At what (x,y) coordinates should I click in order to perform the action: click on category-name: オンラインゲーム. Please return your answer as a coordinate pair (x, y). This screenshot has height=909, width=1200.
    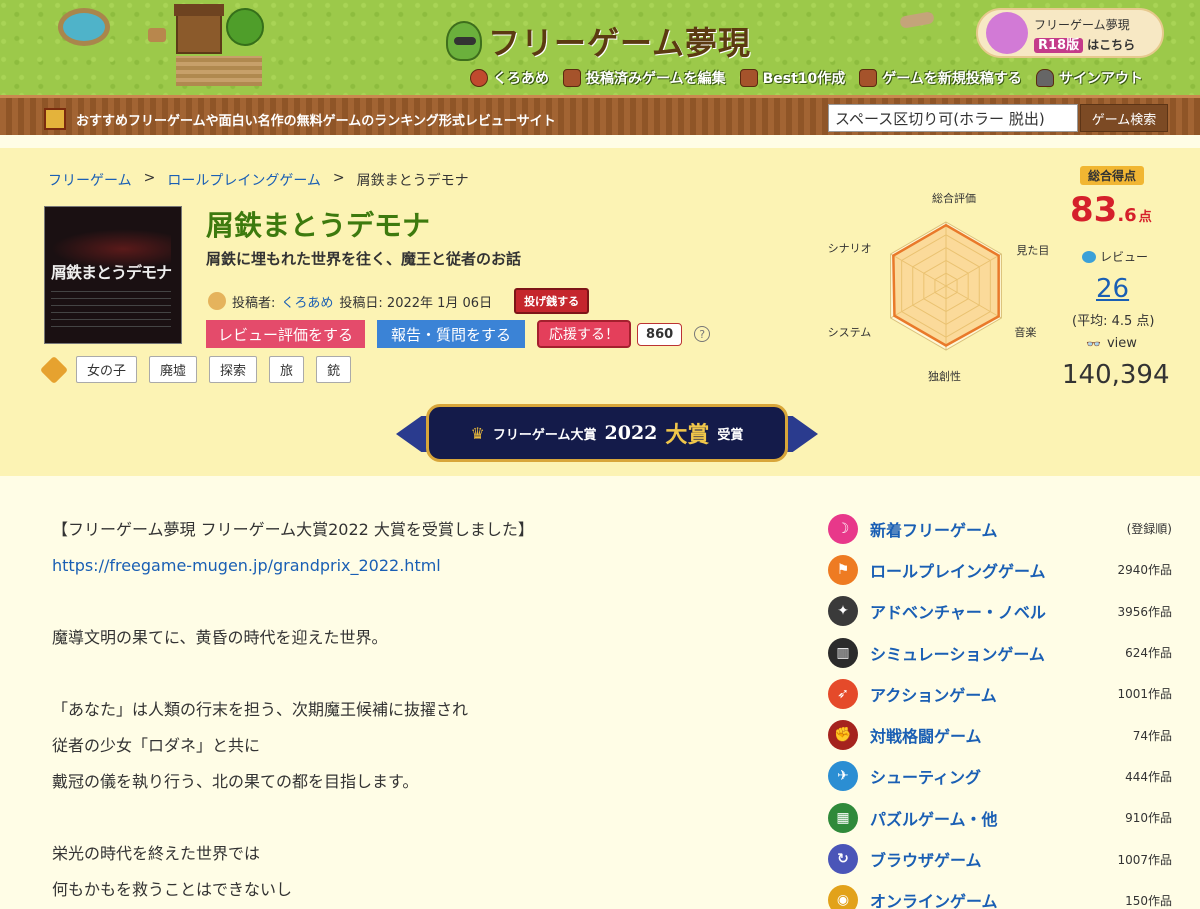
    Looking at the image, I should click on (934, 900).